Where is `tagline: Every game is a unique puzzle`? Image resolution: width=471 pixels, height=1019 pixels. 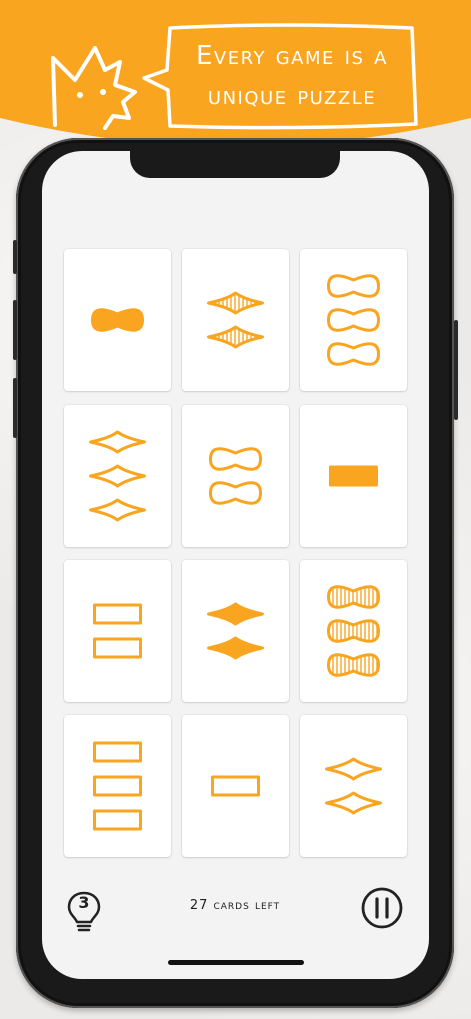 tagline: Every game is a unique puzzle is located at coordinates (292, 76).